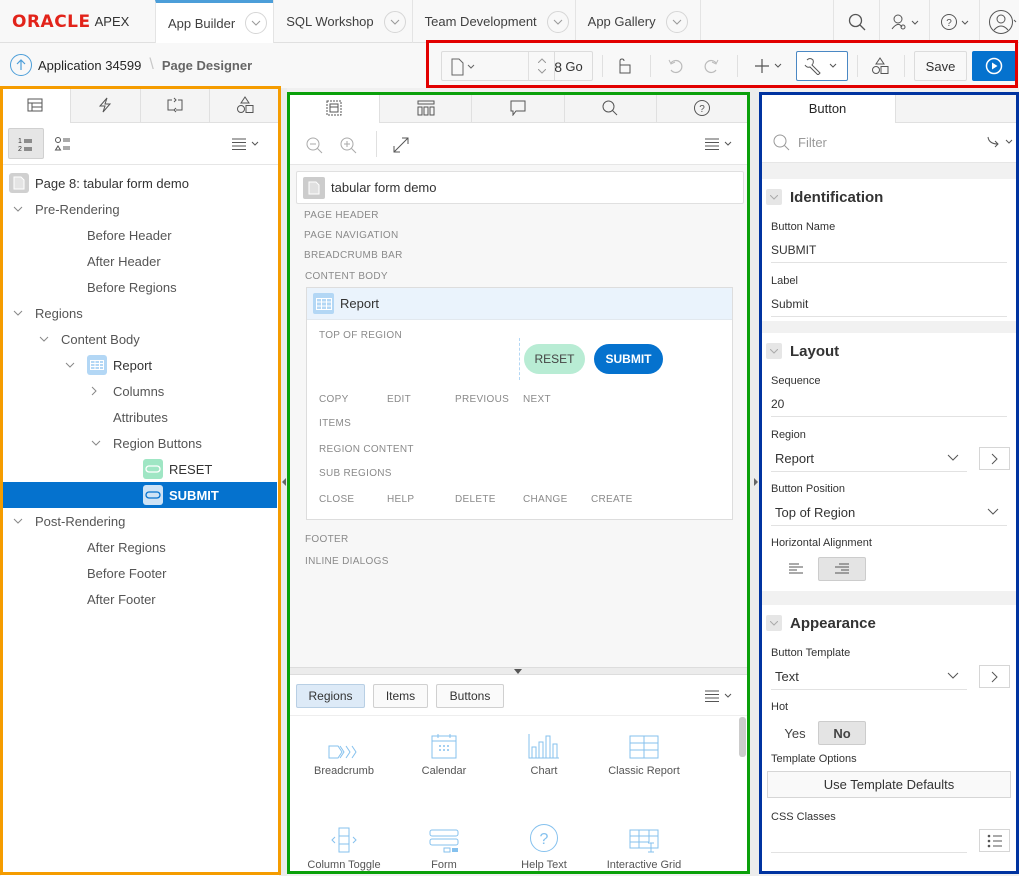  Describe the element at coordinates (878, 142) in the screenshot. I see `filter-input: Filter` at that location.